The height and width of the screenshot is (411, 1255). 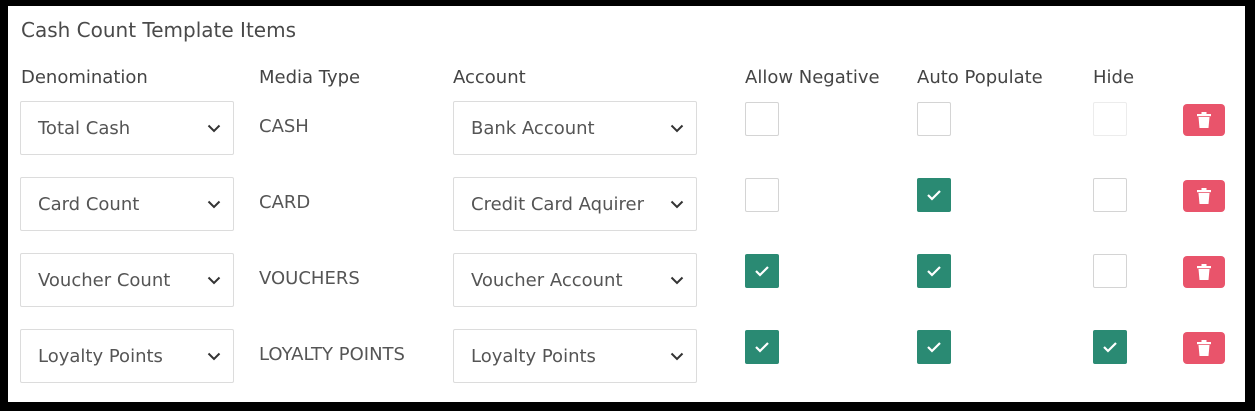 What do you see at coordinates (557, 204) in the screenshot?
I see `account-value: Credit Card Aquirer` at bounding box center [557, 204].